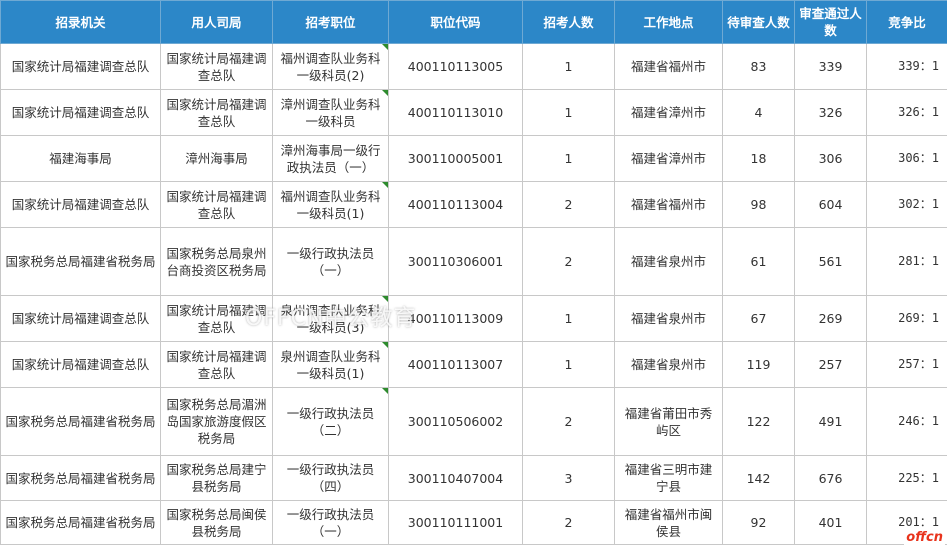 Image resolution: width=947 pixels, height=547 pixels. What do you see at coordinates (830, 522) in the screenshot?
I see `cell-passed: 401` at bounding box center [830, 522].